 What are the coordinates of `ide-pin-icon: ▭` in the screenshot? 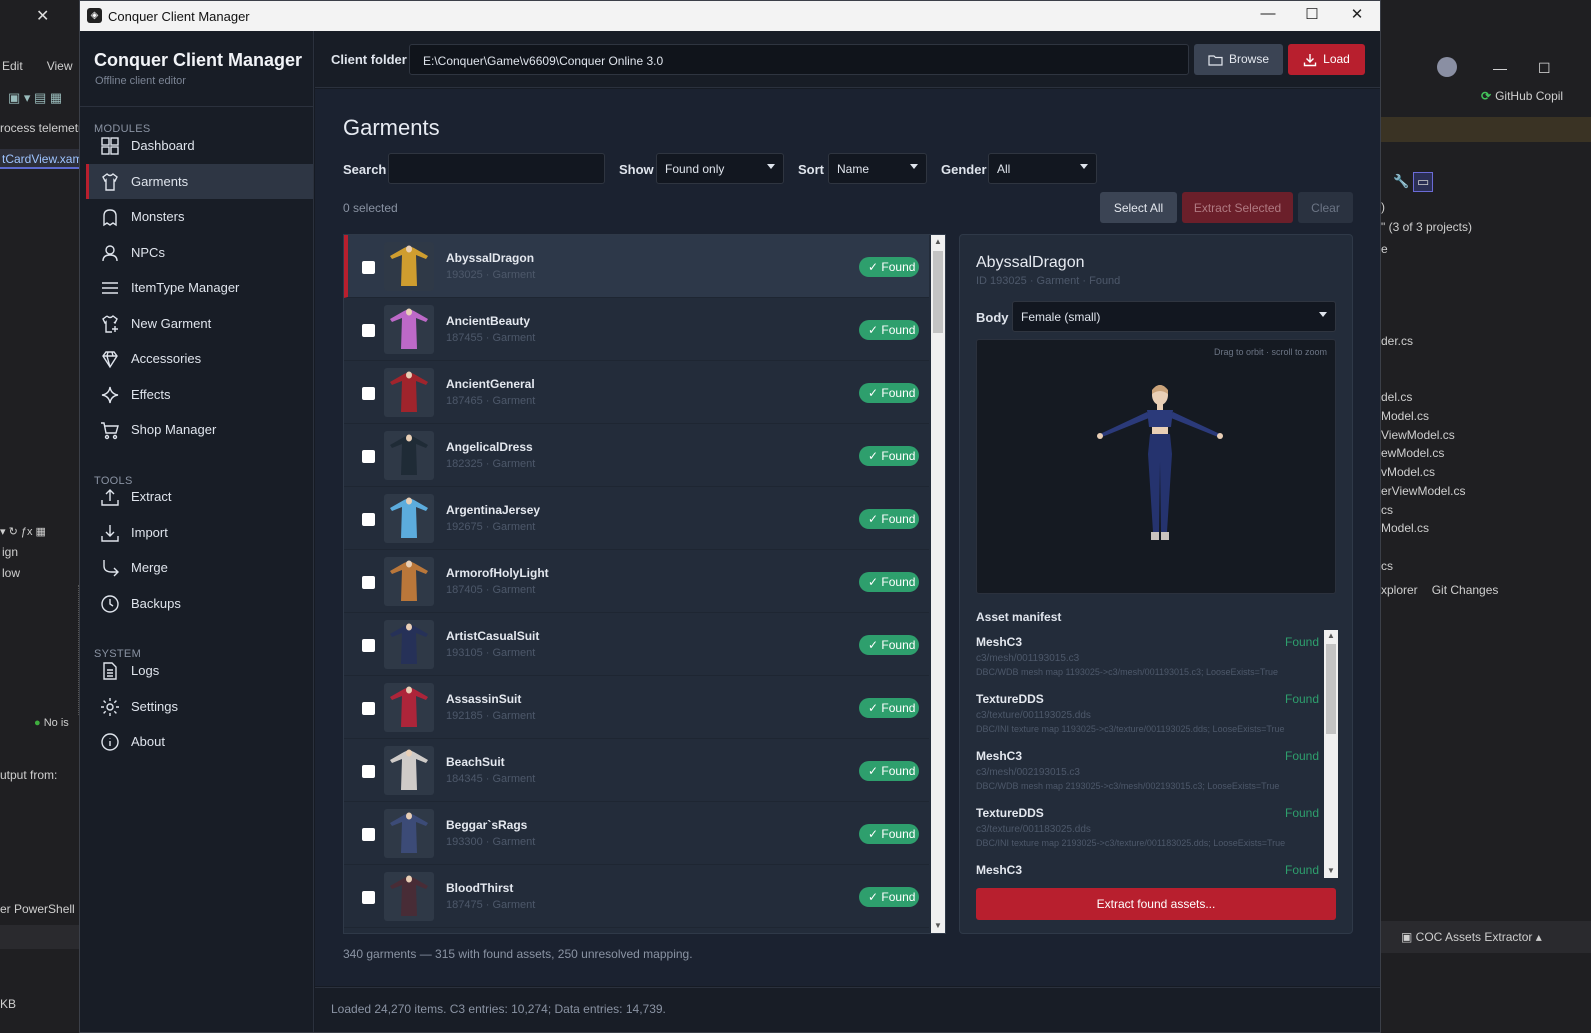 It's located at (1423, 182).